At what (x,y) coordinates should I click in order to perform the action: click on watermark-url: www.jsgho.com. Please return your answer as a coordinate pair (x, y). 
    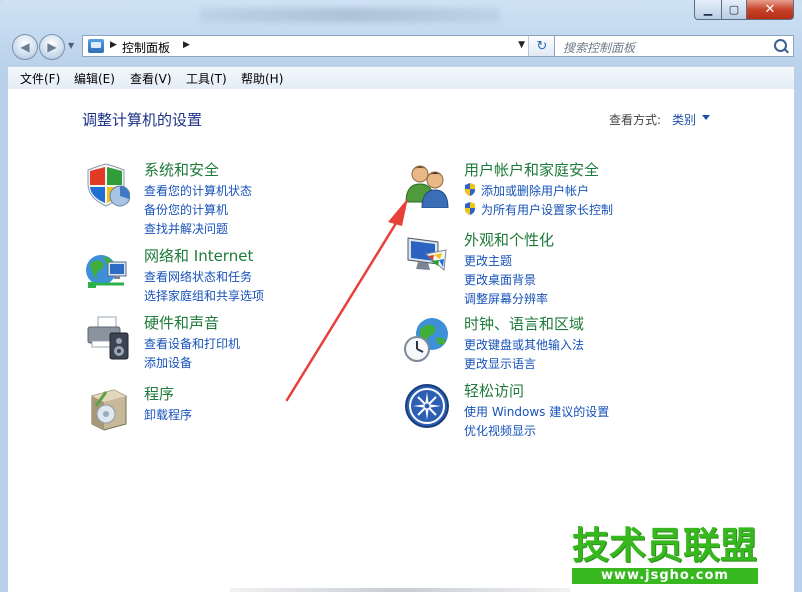
    Looking at the image, I should click on (665, 576).